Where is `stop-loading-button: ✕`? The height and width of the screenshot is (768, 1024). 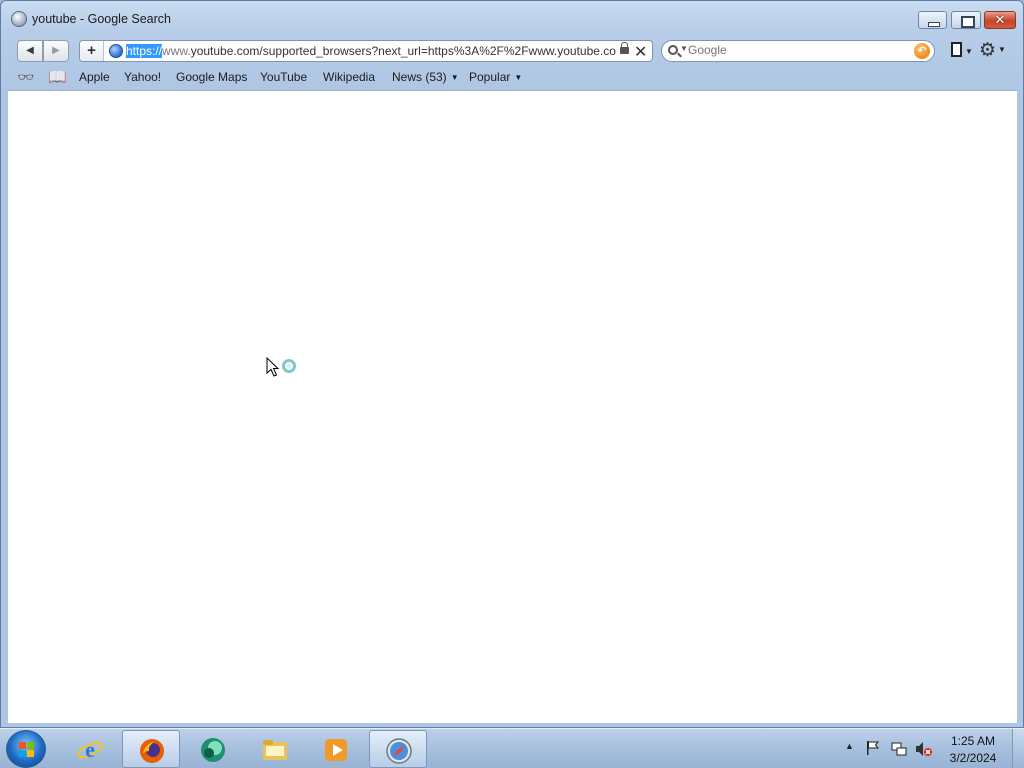
stop-loading-button: ✕ is located at coordinates (640, 52).